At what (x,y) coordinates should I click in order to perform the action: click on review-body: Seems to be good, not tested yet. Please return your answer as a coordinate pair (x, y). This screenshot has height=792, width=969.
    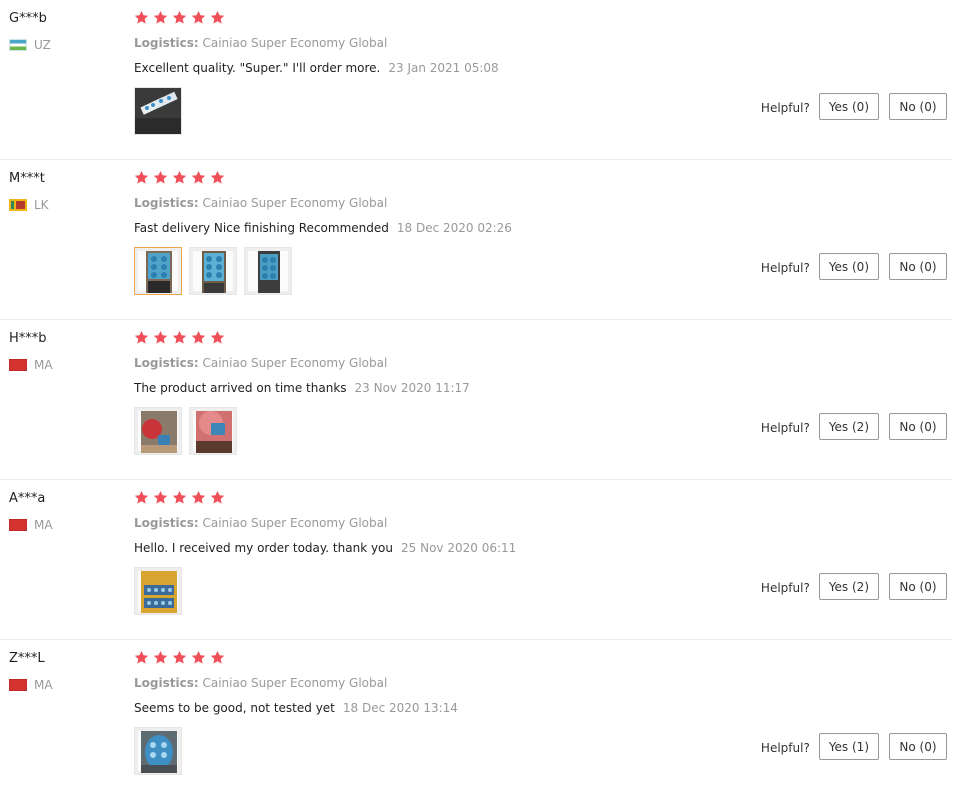
    Looking at the image, I should click on (234, 708).